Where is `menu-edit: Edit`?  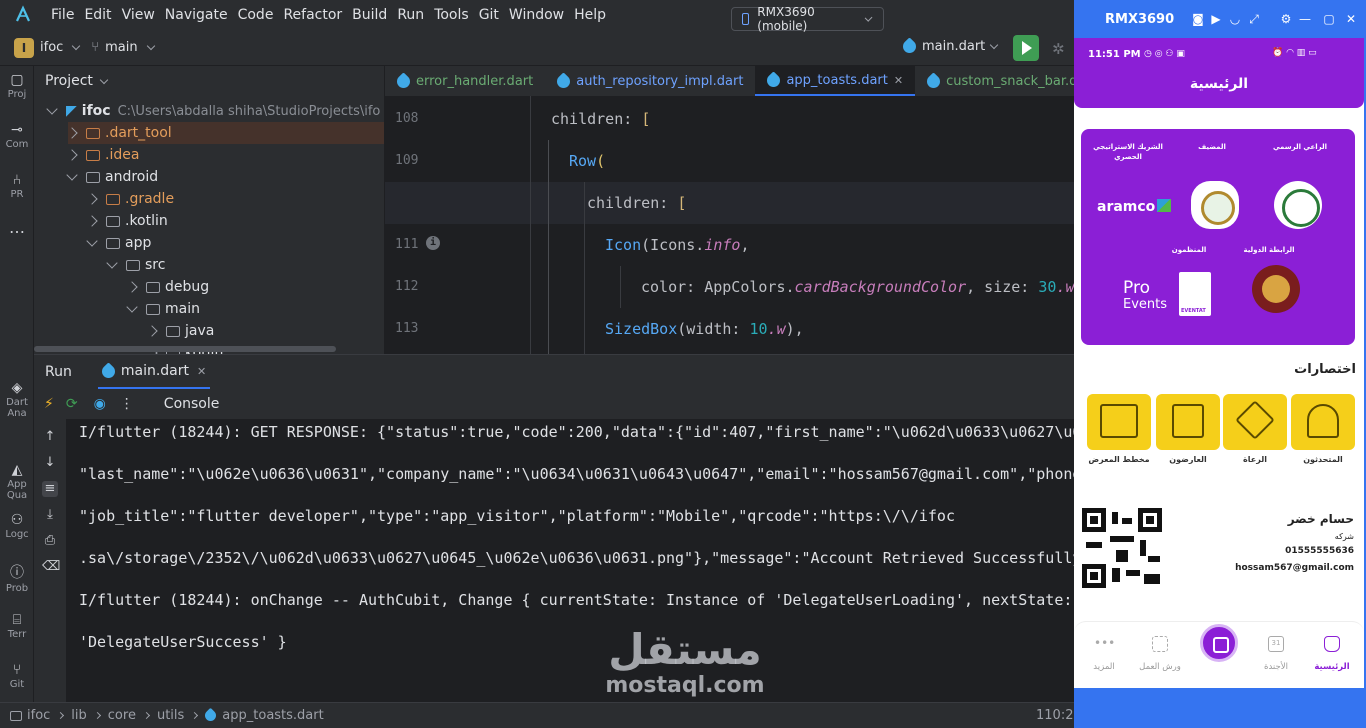 menu-edit: Edit is located at coordinates (97, 15).